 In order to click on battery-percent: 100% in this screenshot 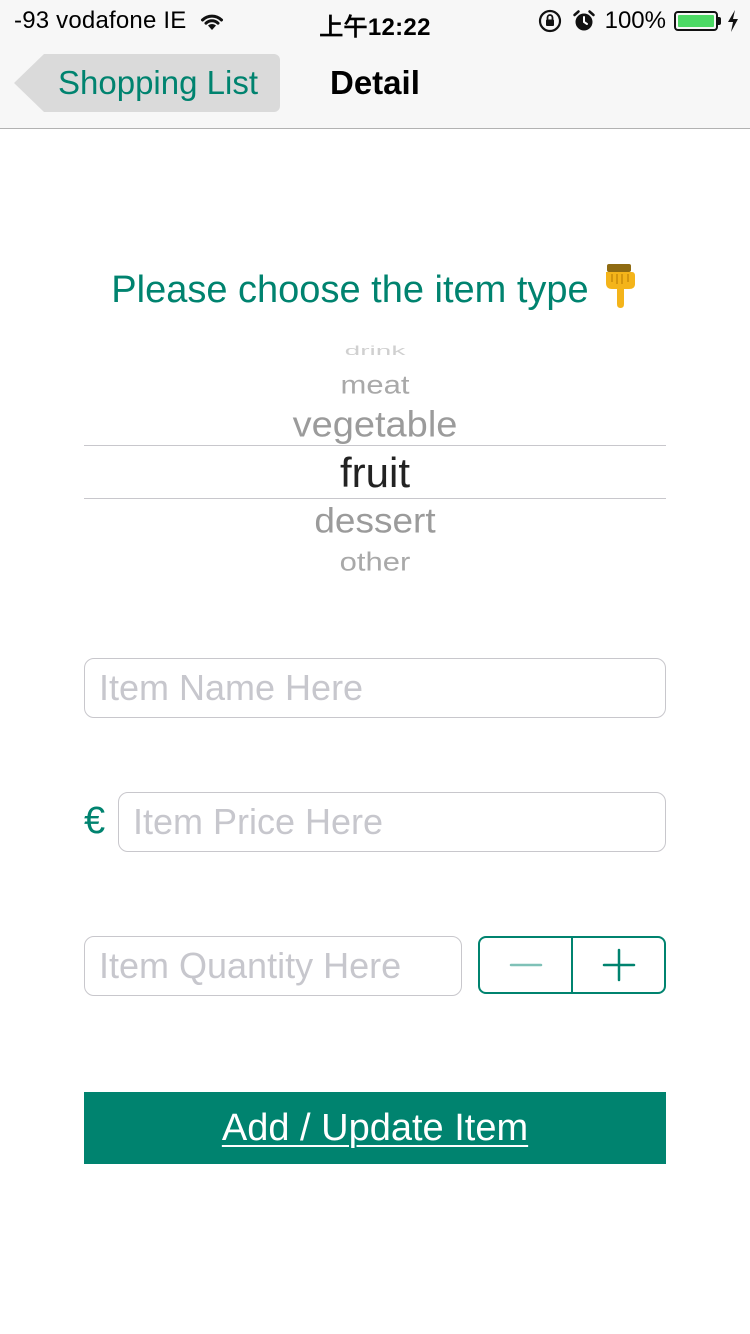, I will do `click(635, 20)`.